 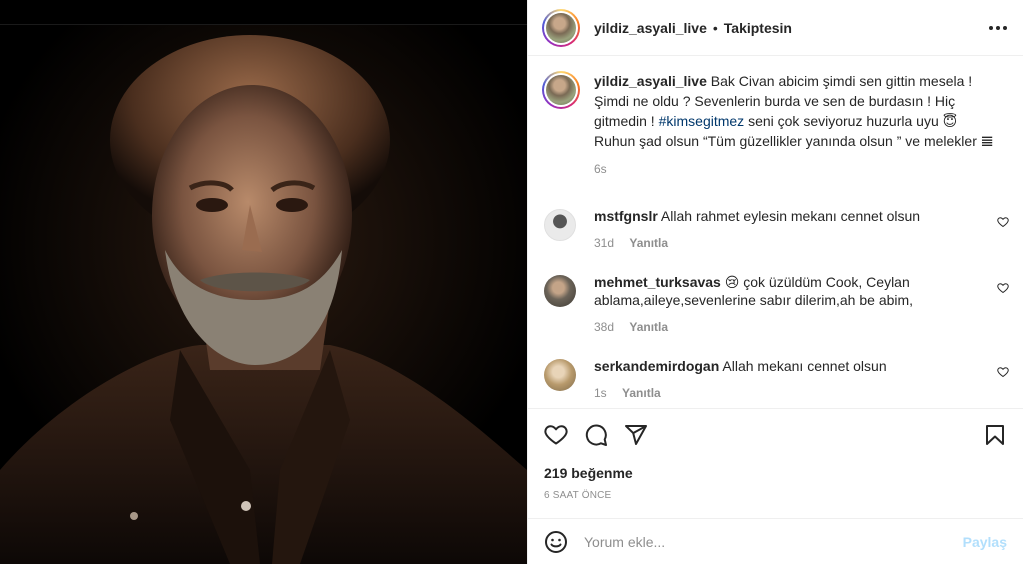 What do you see at coordinates (758, 28) in the screenshot?
I see `follow-status: Takiptesin` at bounding box center [758, 28].